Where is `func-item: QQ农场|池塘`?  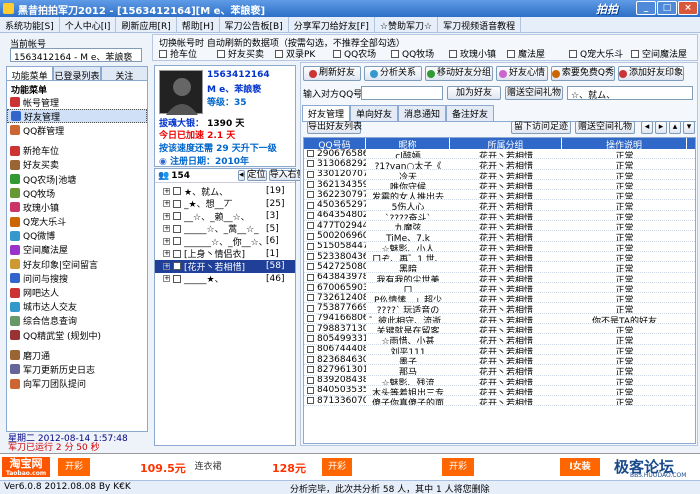
func-item: QQ农场|池塘 is located at coordinates (77, 179).